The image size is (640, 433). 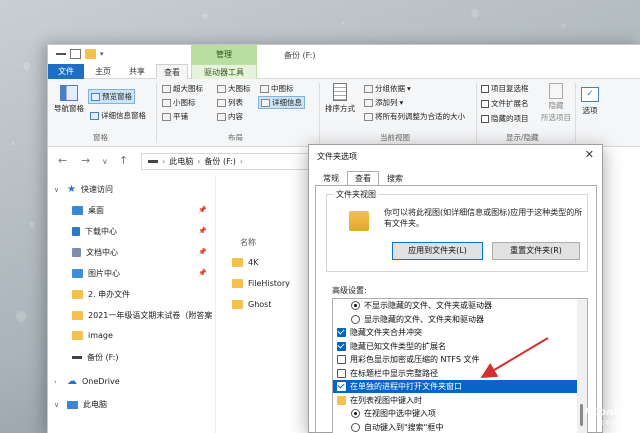 What do you see at coordinates (455, 373) in the screenshot?
I see `advanced-setting-row: 在标题栏中显示完整路径` at bounding box center [455, 373].